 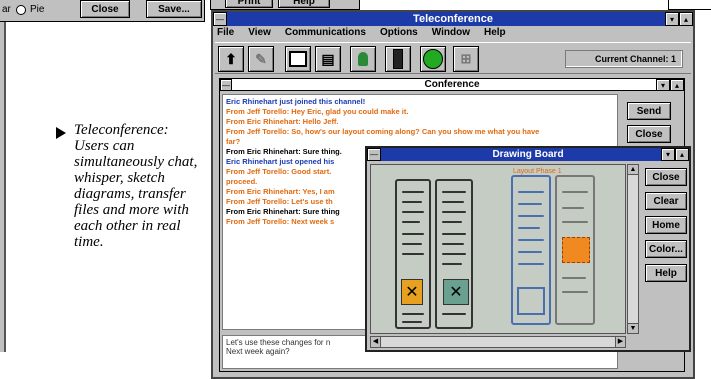 I want to click on sketch-image-blue, so click(x=531, y=301).